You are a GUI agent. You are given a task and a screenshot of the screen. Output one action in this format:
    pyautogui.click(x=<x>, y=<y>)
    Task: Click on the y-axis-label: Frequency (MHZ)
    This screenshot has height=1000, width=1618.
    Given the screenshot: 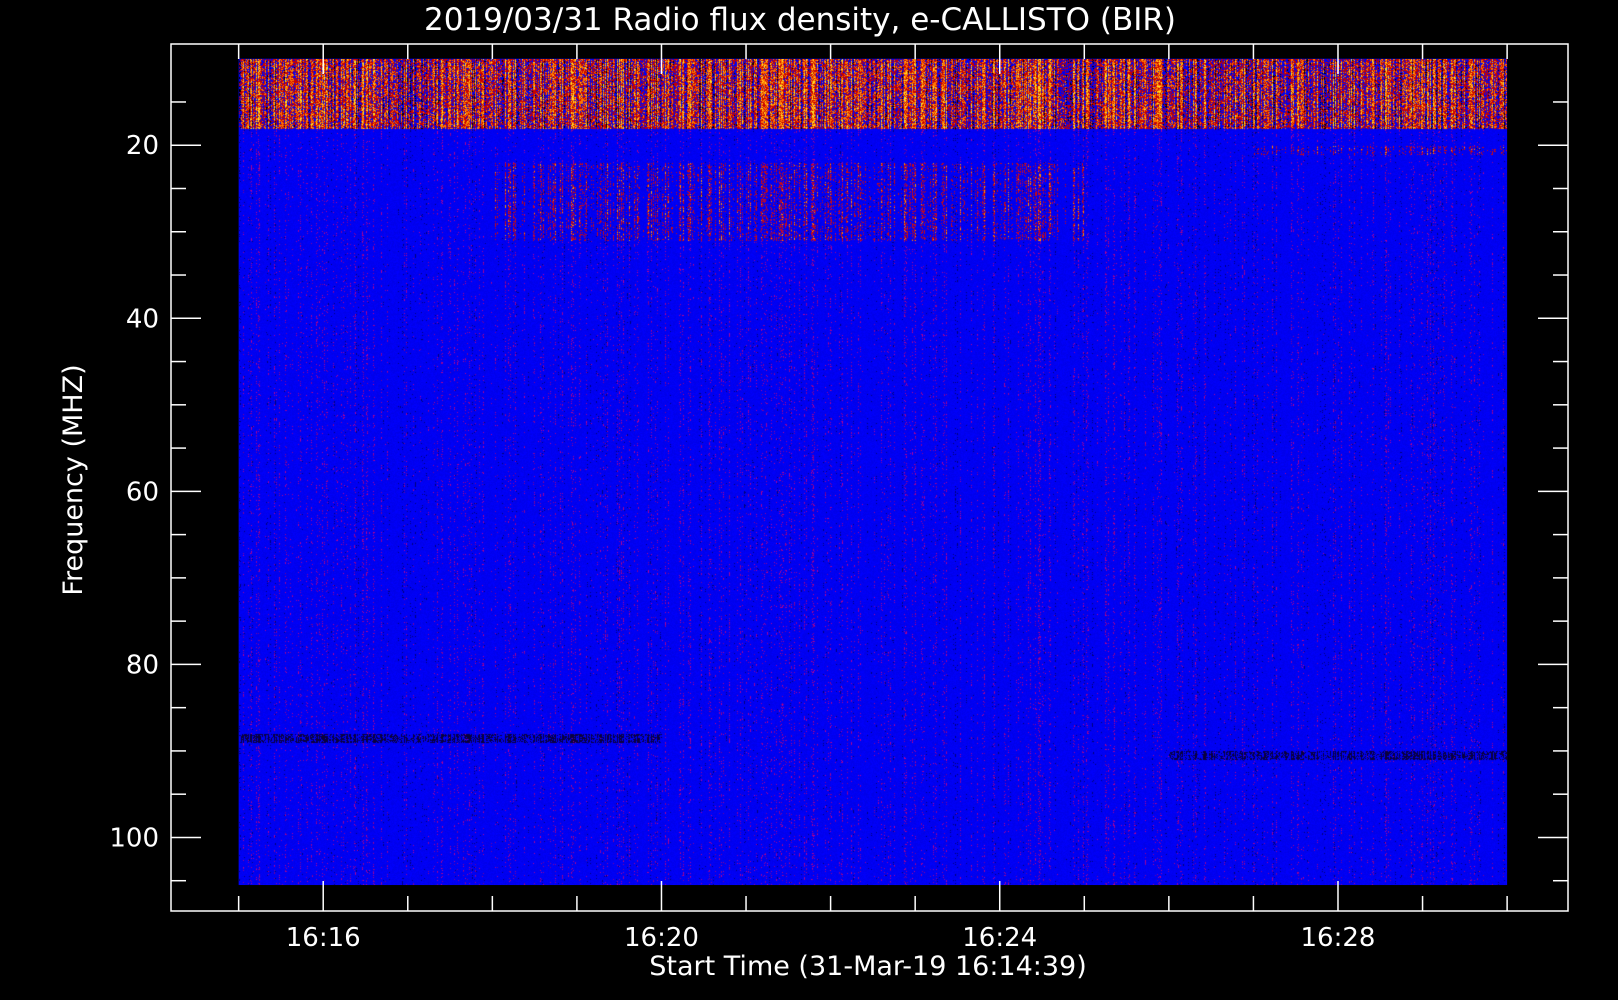 What is the action you would take?
    pyautogui.click(x=73, y=479)
    